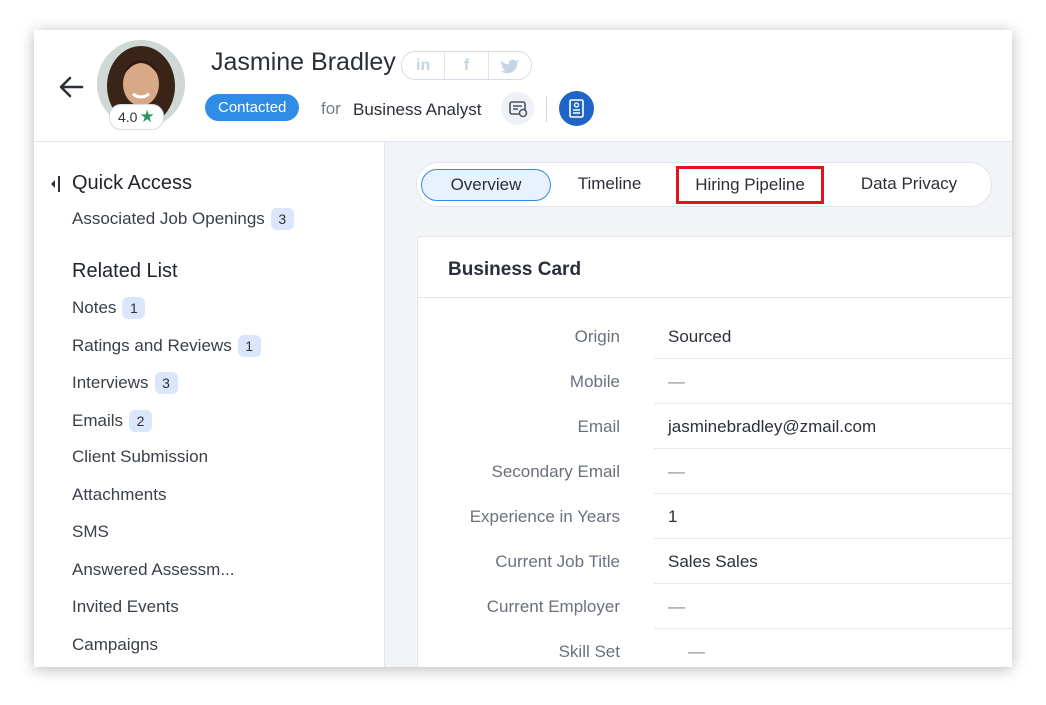 The width and height of the screenshot is (1046, 705). Describe the element at coordinates (486, 185) in the screenshot. I see `tab-overview: Overview` at that location.